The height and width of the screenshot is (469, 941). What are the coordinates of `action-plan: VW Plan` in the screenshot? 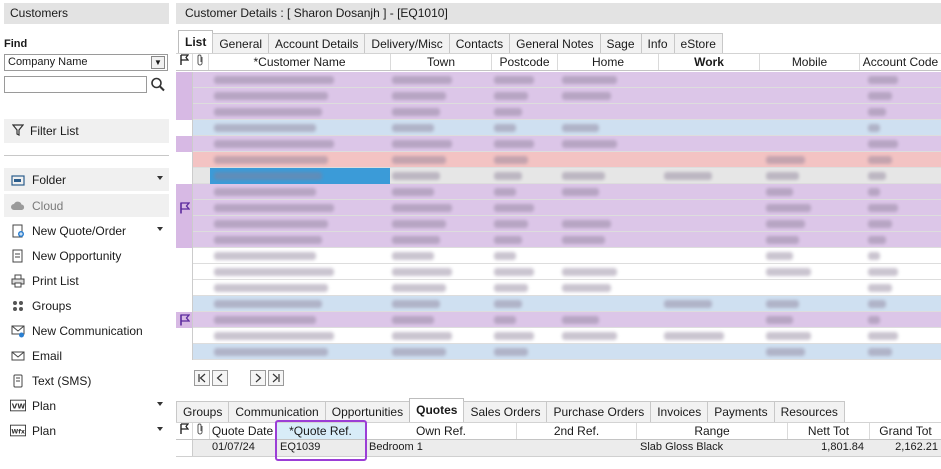 It's located at (86, 405).